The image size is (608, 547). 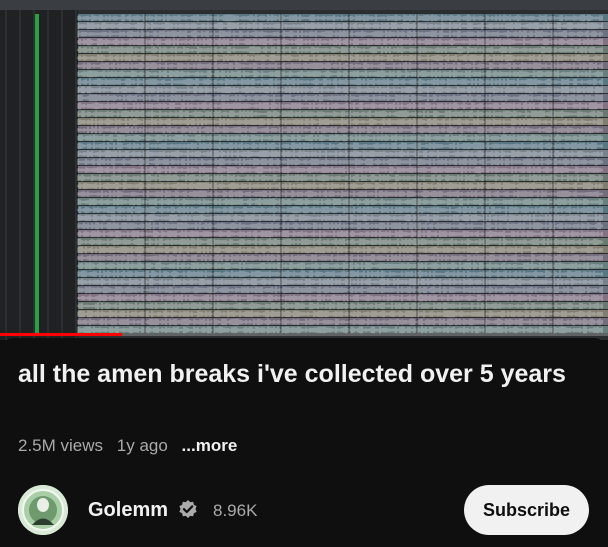 What do you see at coordinates (142, 445) in the screenshot?
I see `upload-age: 1y ago` at bounding box center [142, 445].